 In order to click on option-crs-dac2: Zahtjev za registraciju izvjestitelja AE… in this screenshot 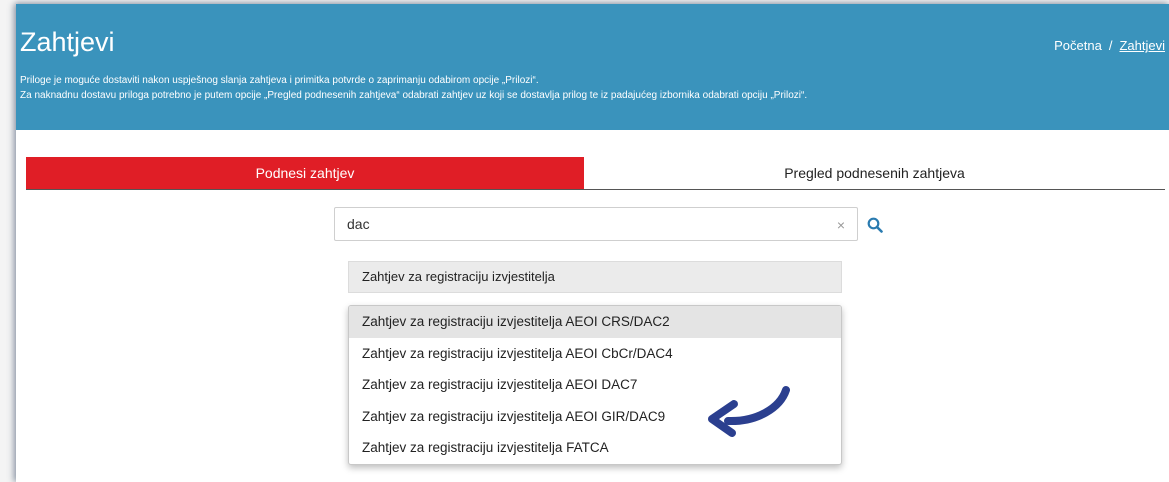, I will do `click(595, 322)`.